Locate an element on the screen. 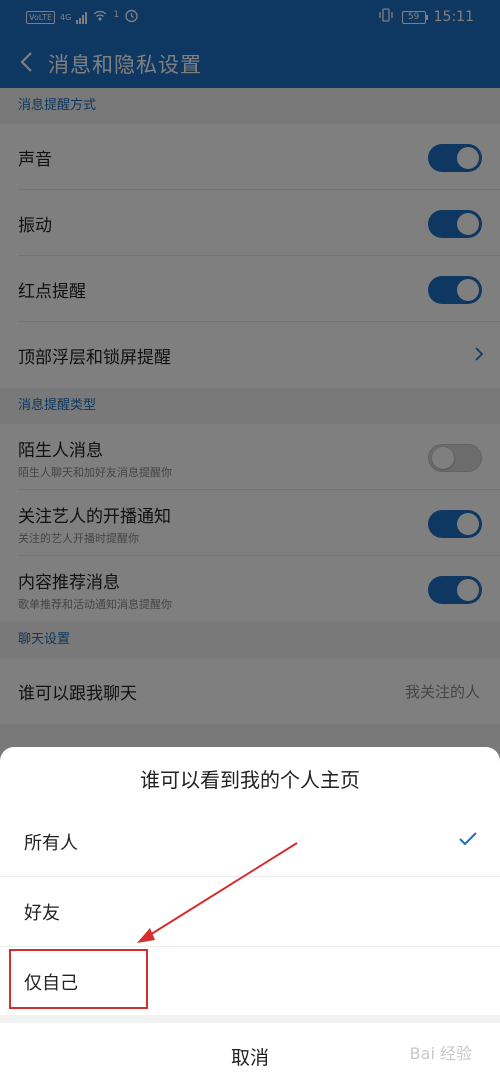  option-friends: 好友 is located at coordinates (250, 912).